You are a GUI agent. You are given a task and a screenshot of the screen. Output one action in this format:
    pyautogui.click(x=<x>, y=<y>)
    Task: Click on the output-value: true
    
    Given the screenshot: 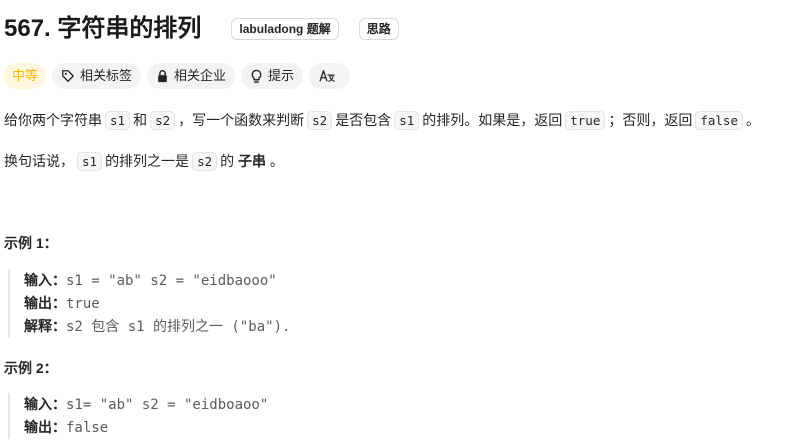 What is the action you would take?
    pyautogui.click(x=83, y=304)
    